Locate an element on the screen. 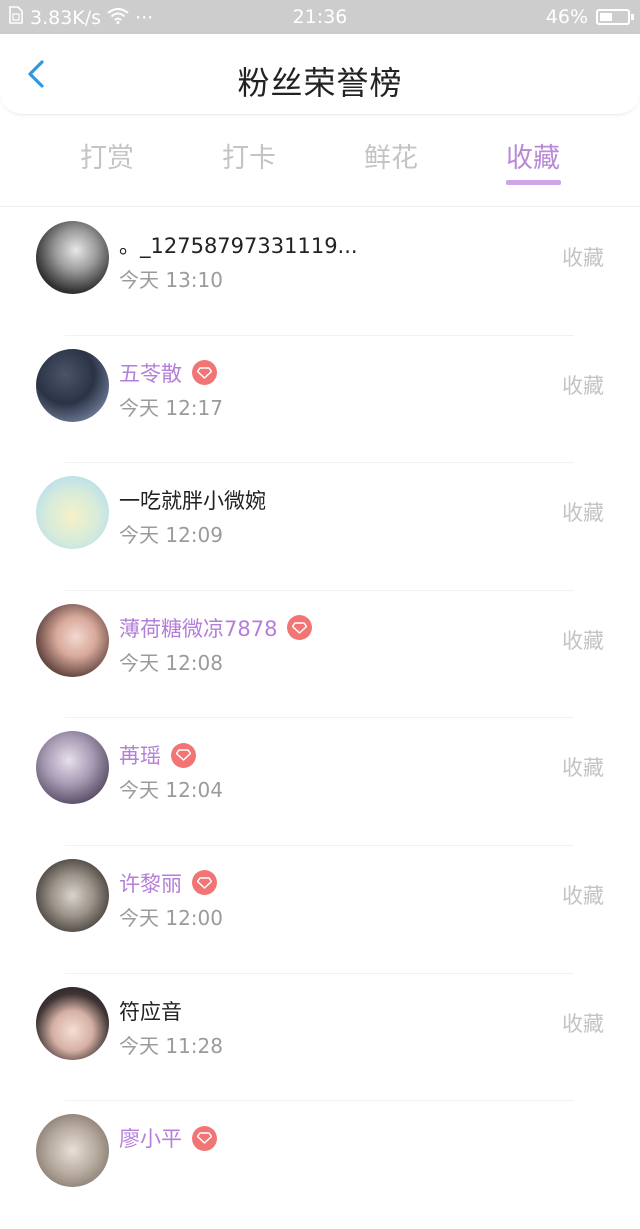 The width and height of the screenshot is (640, 1229). nav-bar: 粉丝荣誉榜 is located at coordinates (320, 74).